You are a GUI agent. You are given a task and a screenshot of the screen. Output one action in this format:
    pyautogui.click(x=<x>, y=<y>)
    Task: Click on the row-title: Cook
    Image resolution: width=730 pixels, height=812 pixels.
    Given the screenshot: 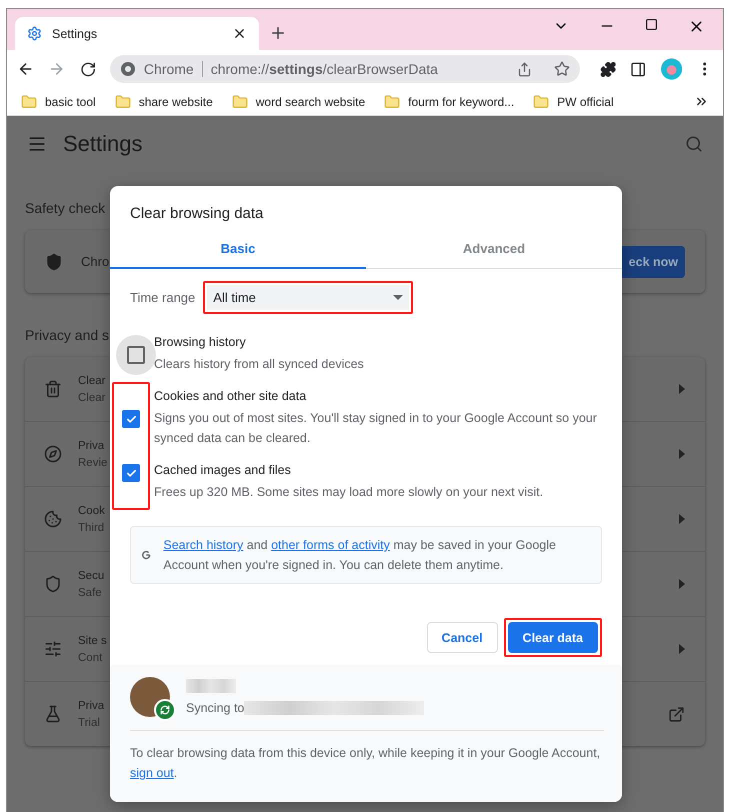 What is the action you would take?
    pyautogui.click(x=91, y=510)
    